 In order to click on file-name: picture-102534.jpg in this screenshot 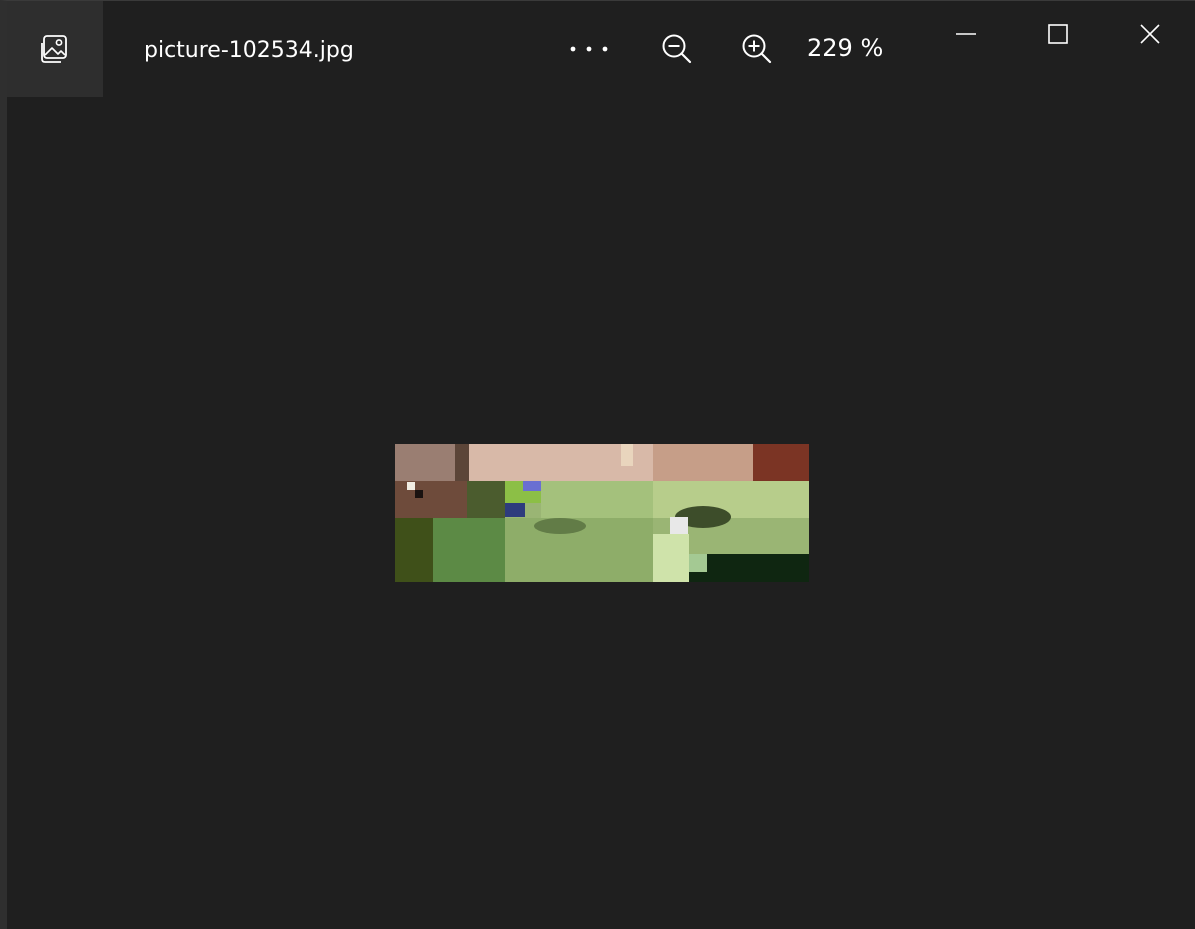, I will do `click(249, 50)`.